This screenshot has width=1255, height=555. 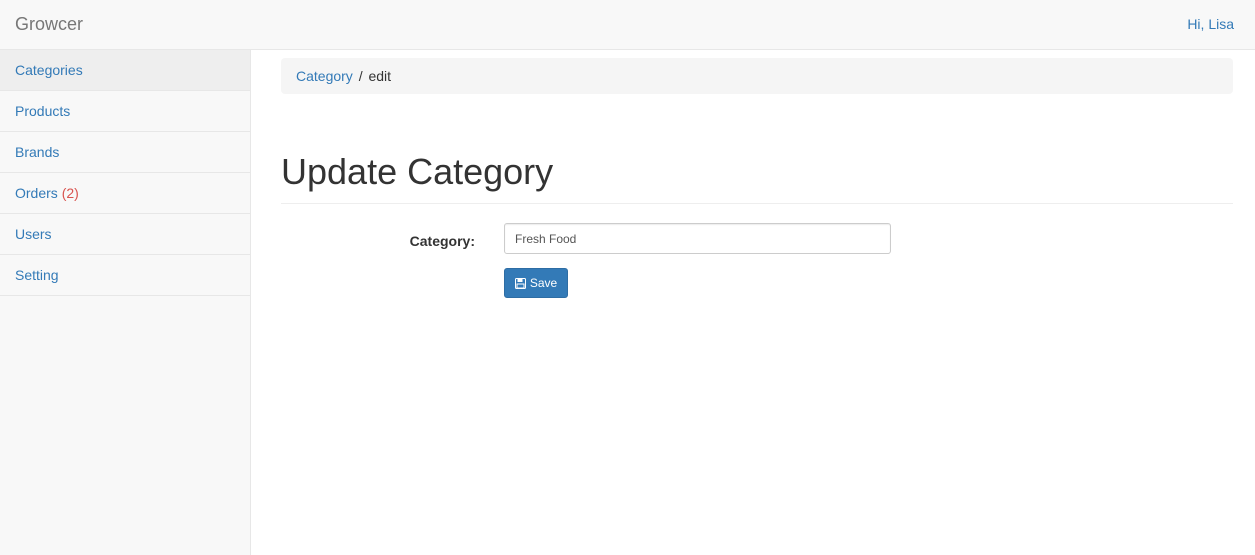 What do you see at coordinates (380, 76) in the screenshot?
I see `breadcrumb-current: edit` at bounding box center [380, 76].